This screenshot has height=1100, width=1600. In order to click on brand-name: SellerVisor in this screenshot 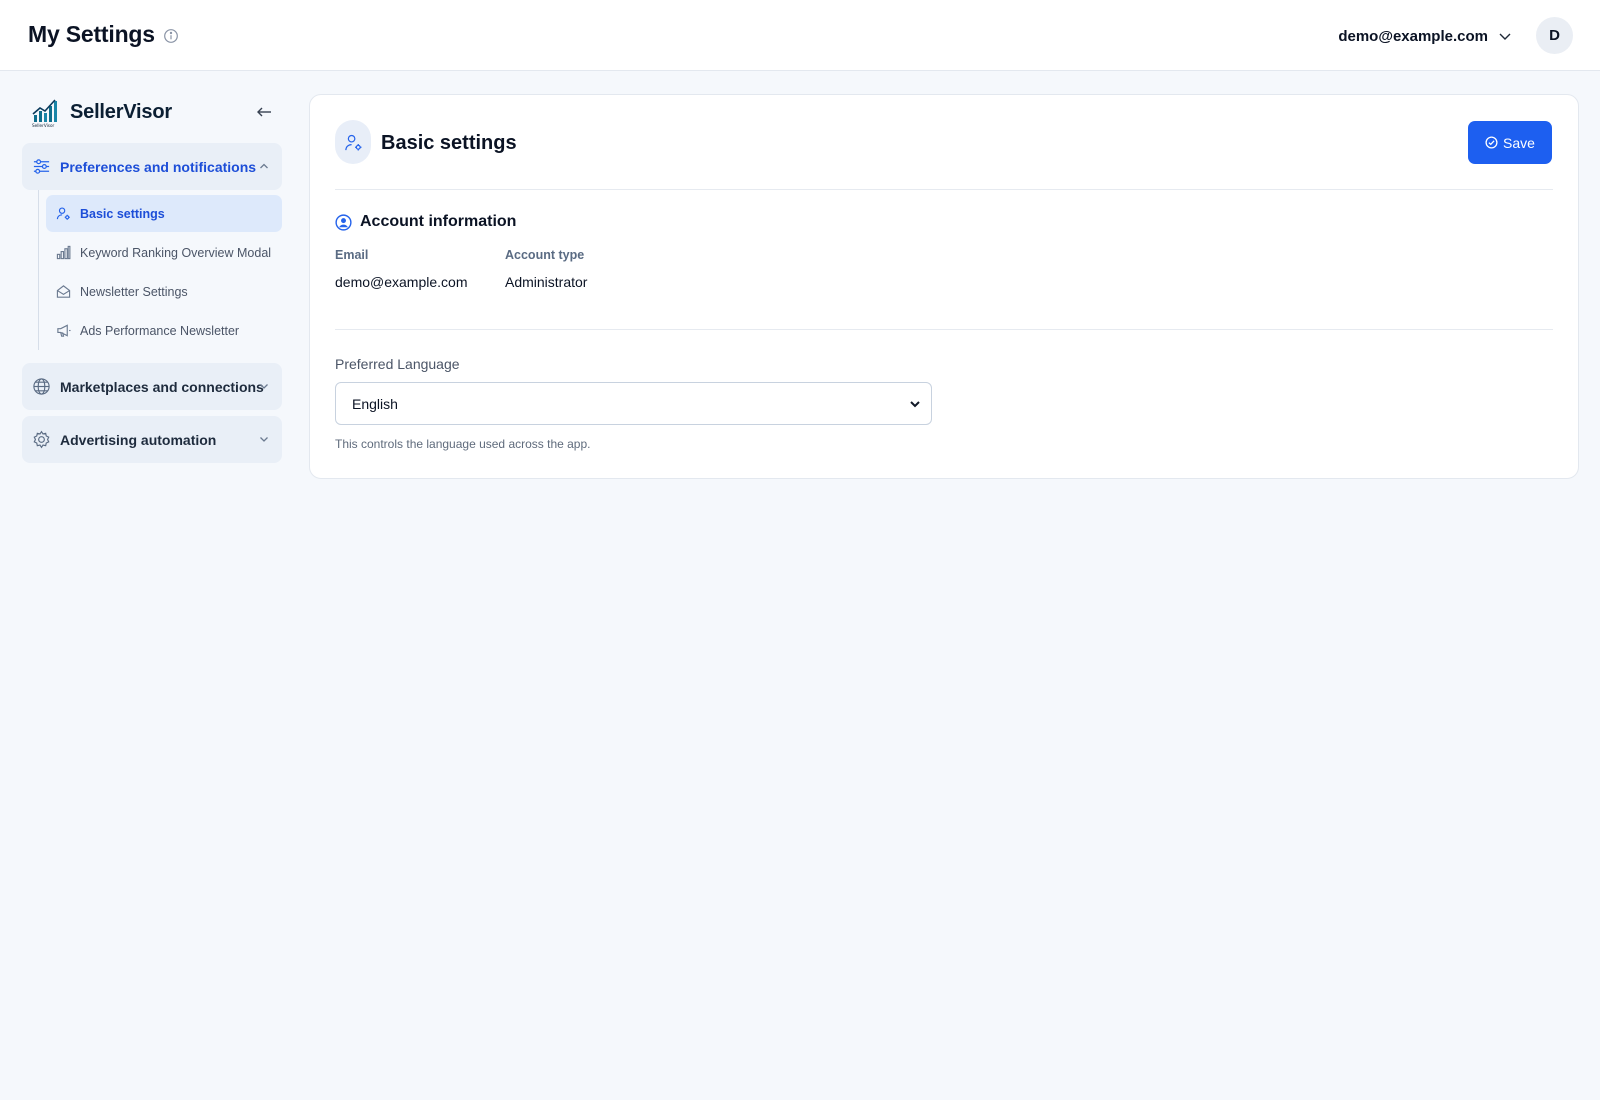, I will do `click(121, 111)`.